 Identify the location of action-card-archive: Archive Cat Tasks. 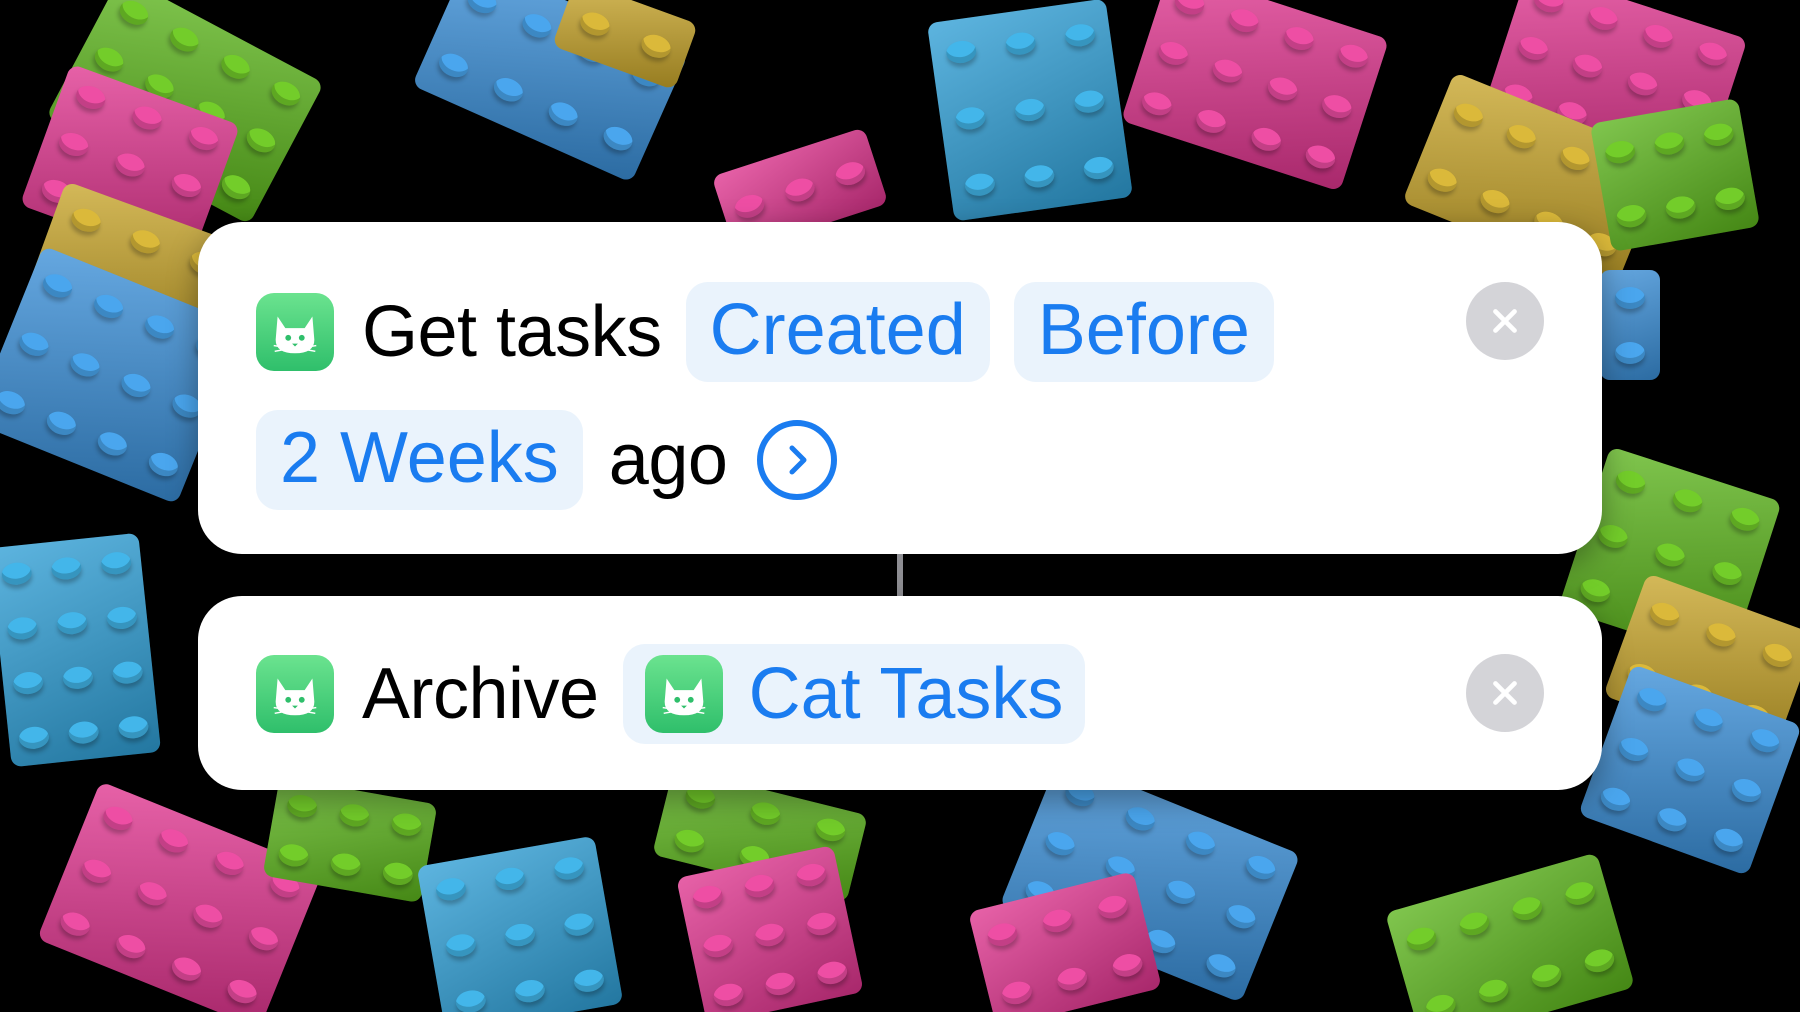
(900, 693).